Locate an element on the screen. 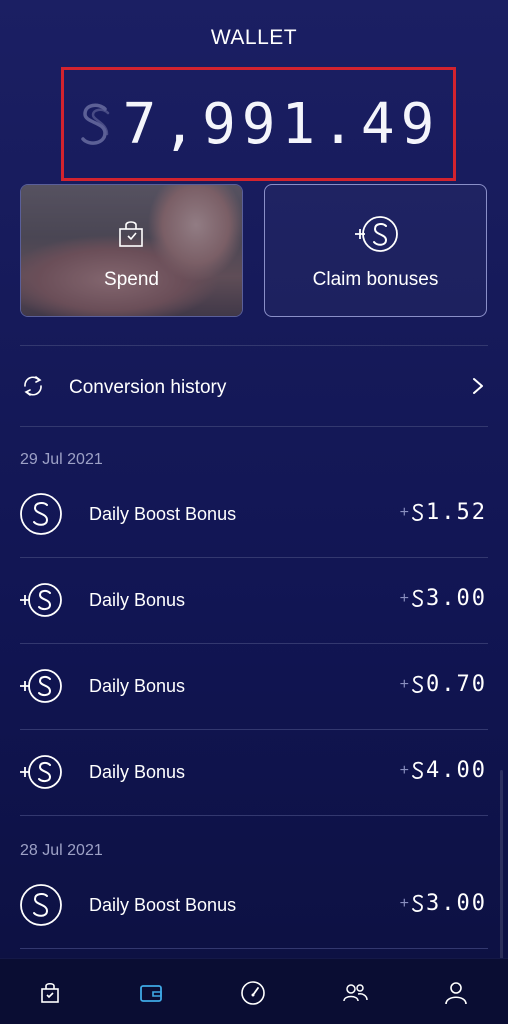 This screenshot has width=508, height=1024. transaction-row: Daily Boost Bonus + 1.52 is located at coordinates (254, 515).